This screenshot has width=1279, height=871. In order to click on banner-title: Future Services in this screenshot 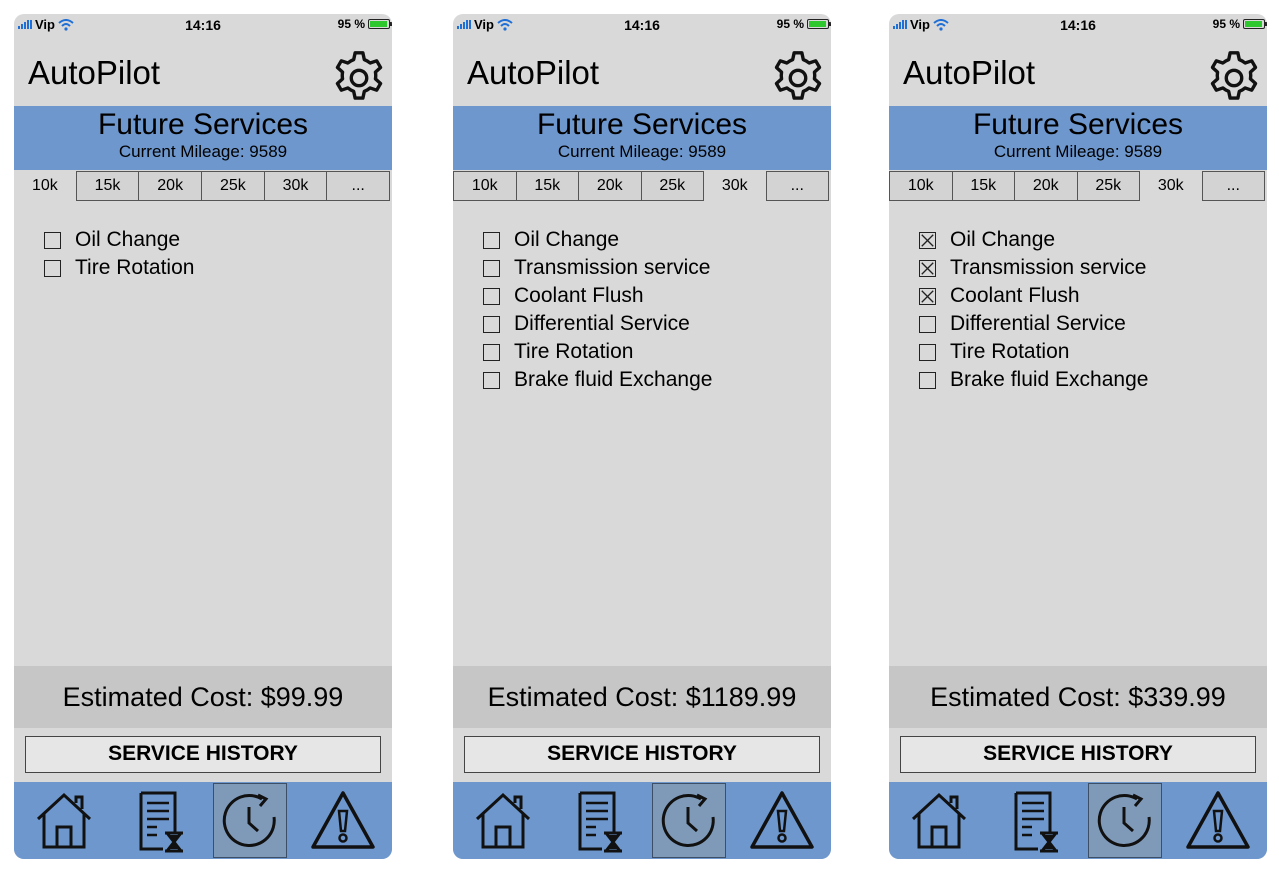, I will do `click(1078, 124)`.